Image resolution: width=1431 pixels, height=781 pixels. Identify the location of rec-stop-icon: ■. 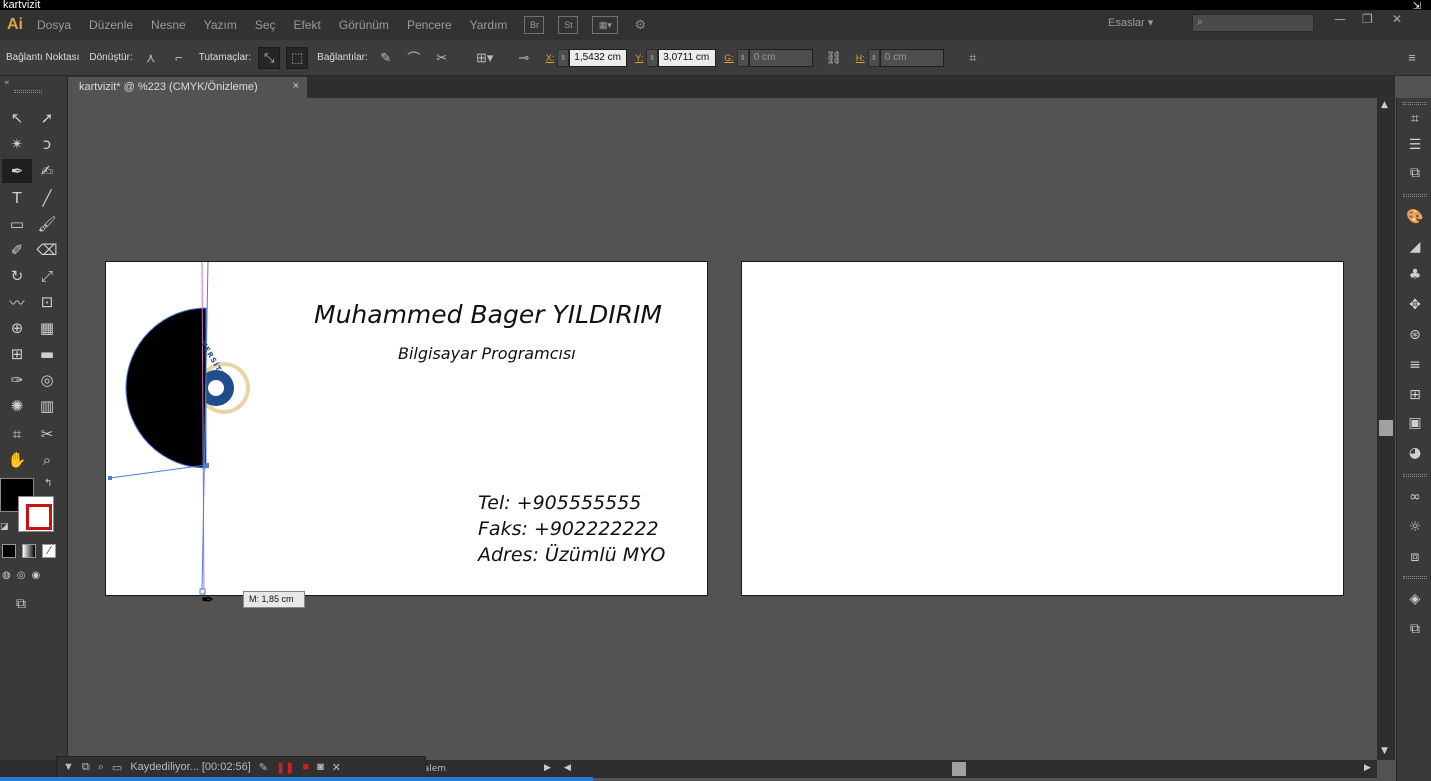
(305, 767).